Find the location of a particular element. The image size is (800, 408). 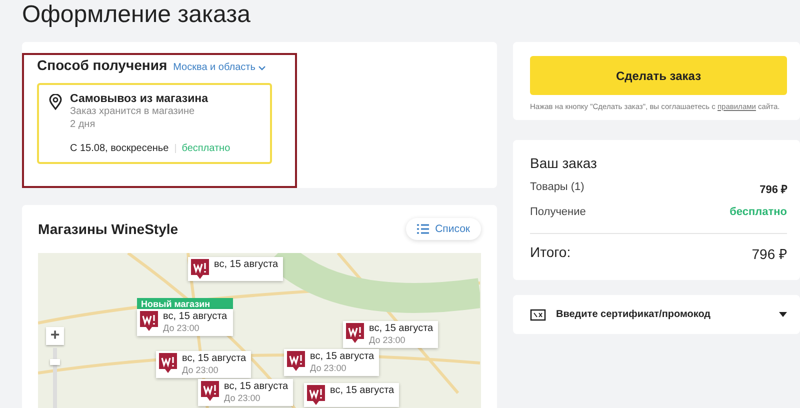

summary-title: Ваш заказ is located at coordinates (564, 163).